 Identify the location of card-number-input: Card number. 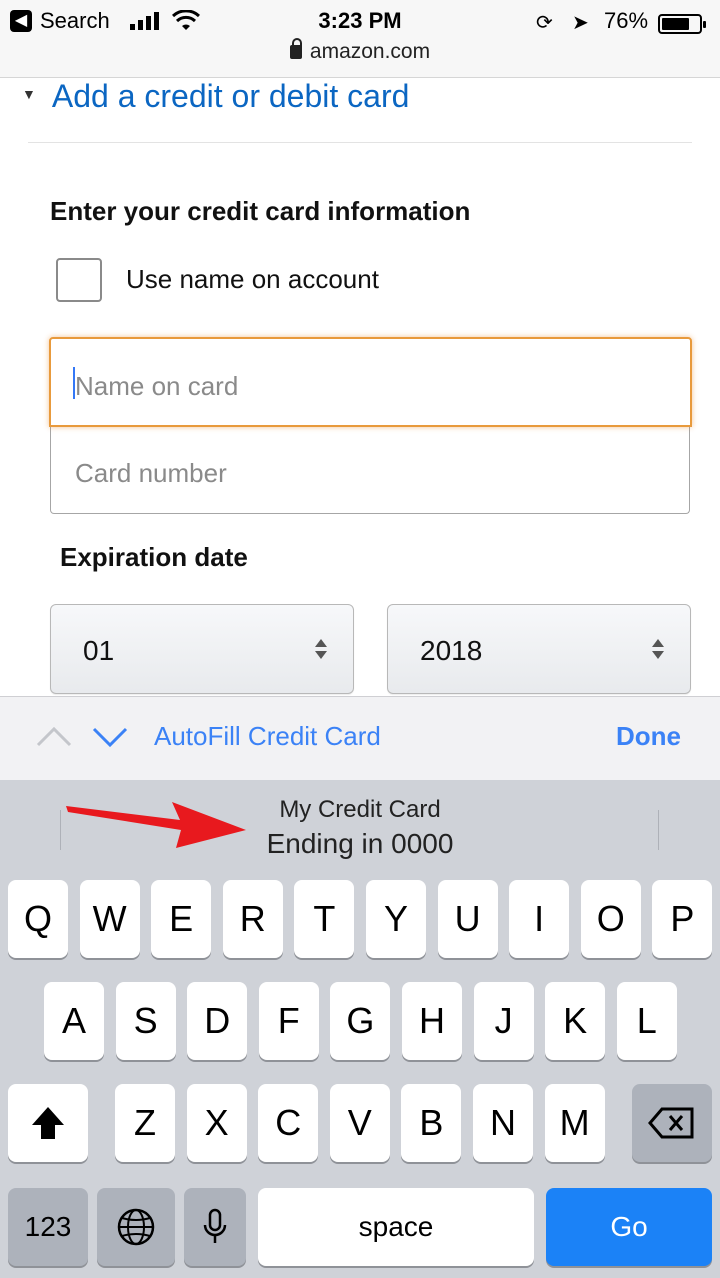
(370, 470).